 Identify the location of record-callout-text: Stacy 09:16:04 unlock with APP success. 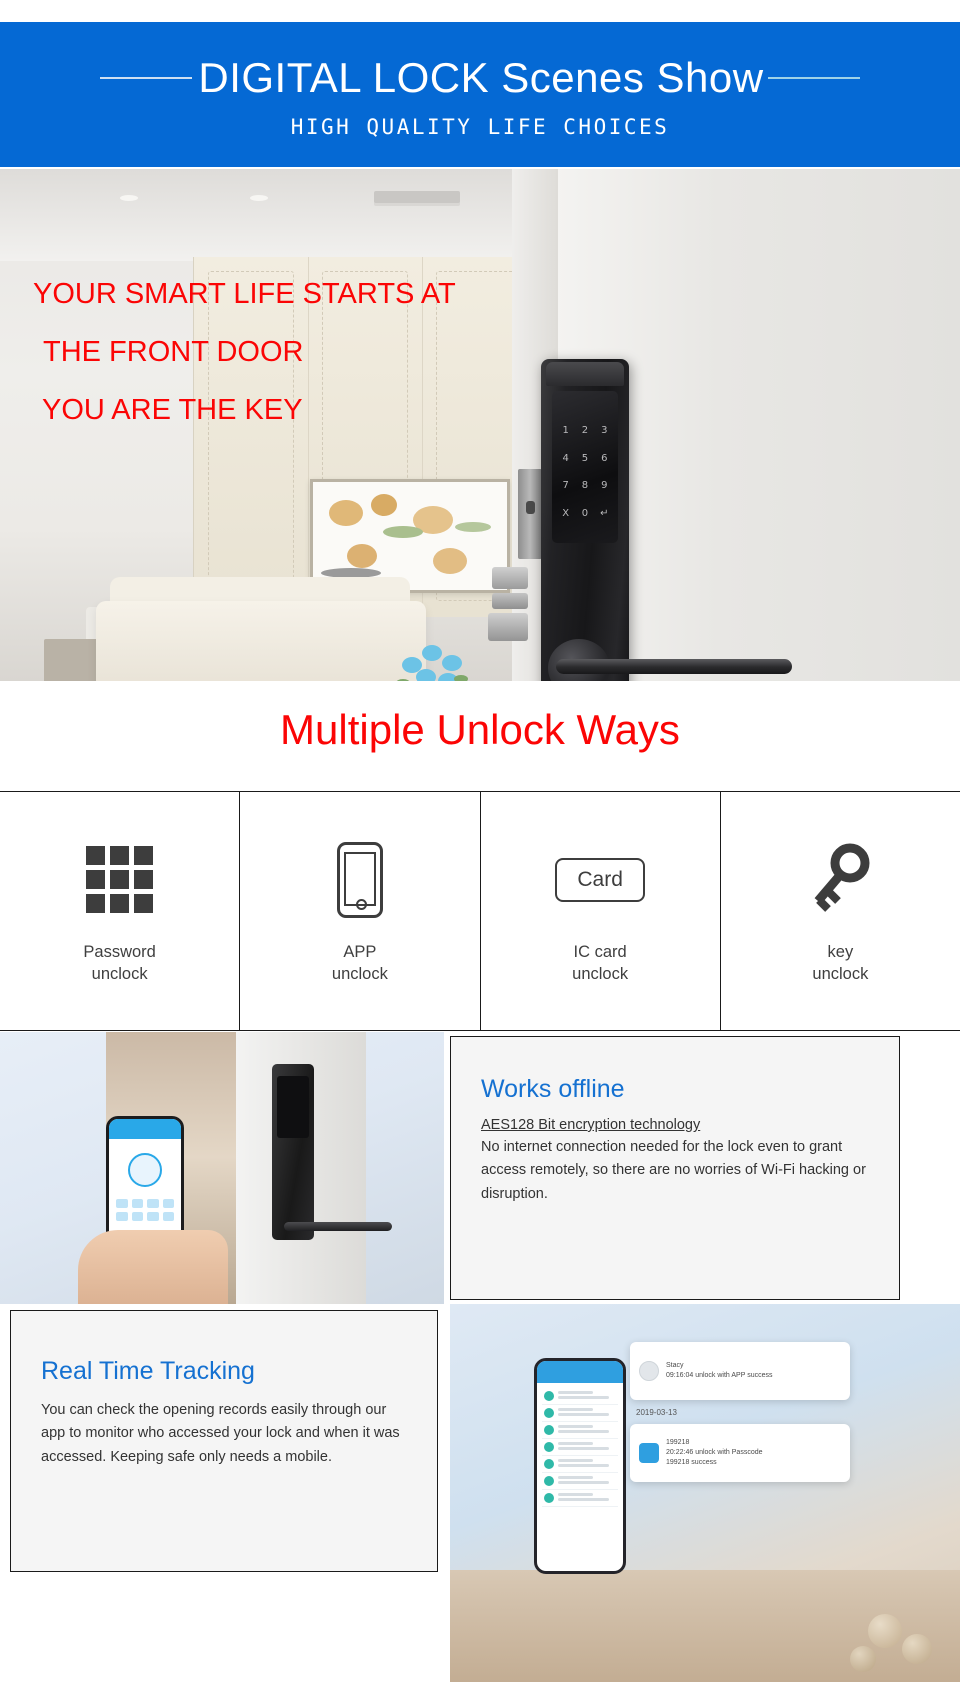
(719, 1371).